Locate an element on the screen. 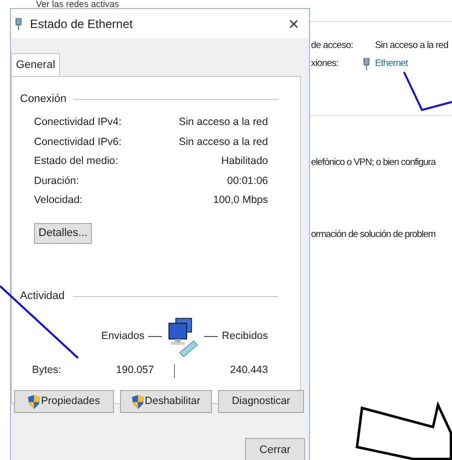  section-heading: Ver las redes activas is located at coordinates (78, 4).